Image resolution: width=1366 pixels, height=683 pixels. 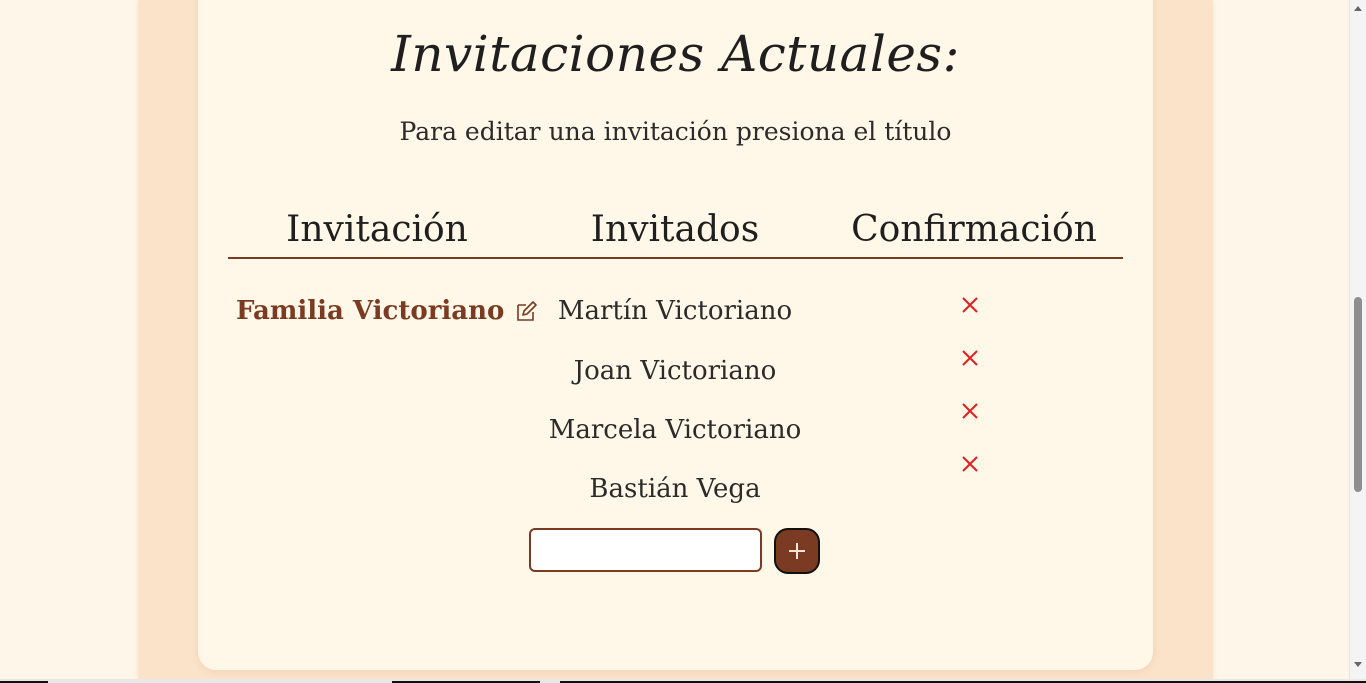 What do you see at coordinates (675, 54) in the screenshot?
I see `page-title: Invitaciones Actuales:` at bounding box center [675, 54].